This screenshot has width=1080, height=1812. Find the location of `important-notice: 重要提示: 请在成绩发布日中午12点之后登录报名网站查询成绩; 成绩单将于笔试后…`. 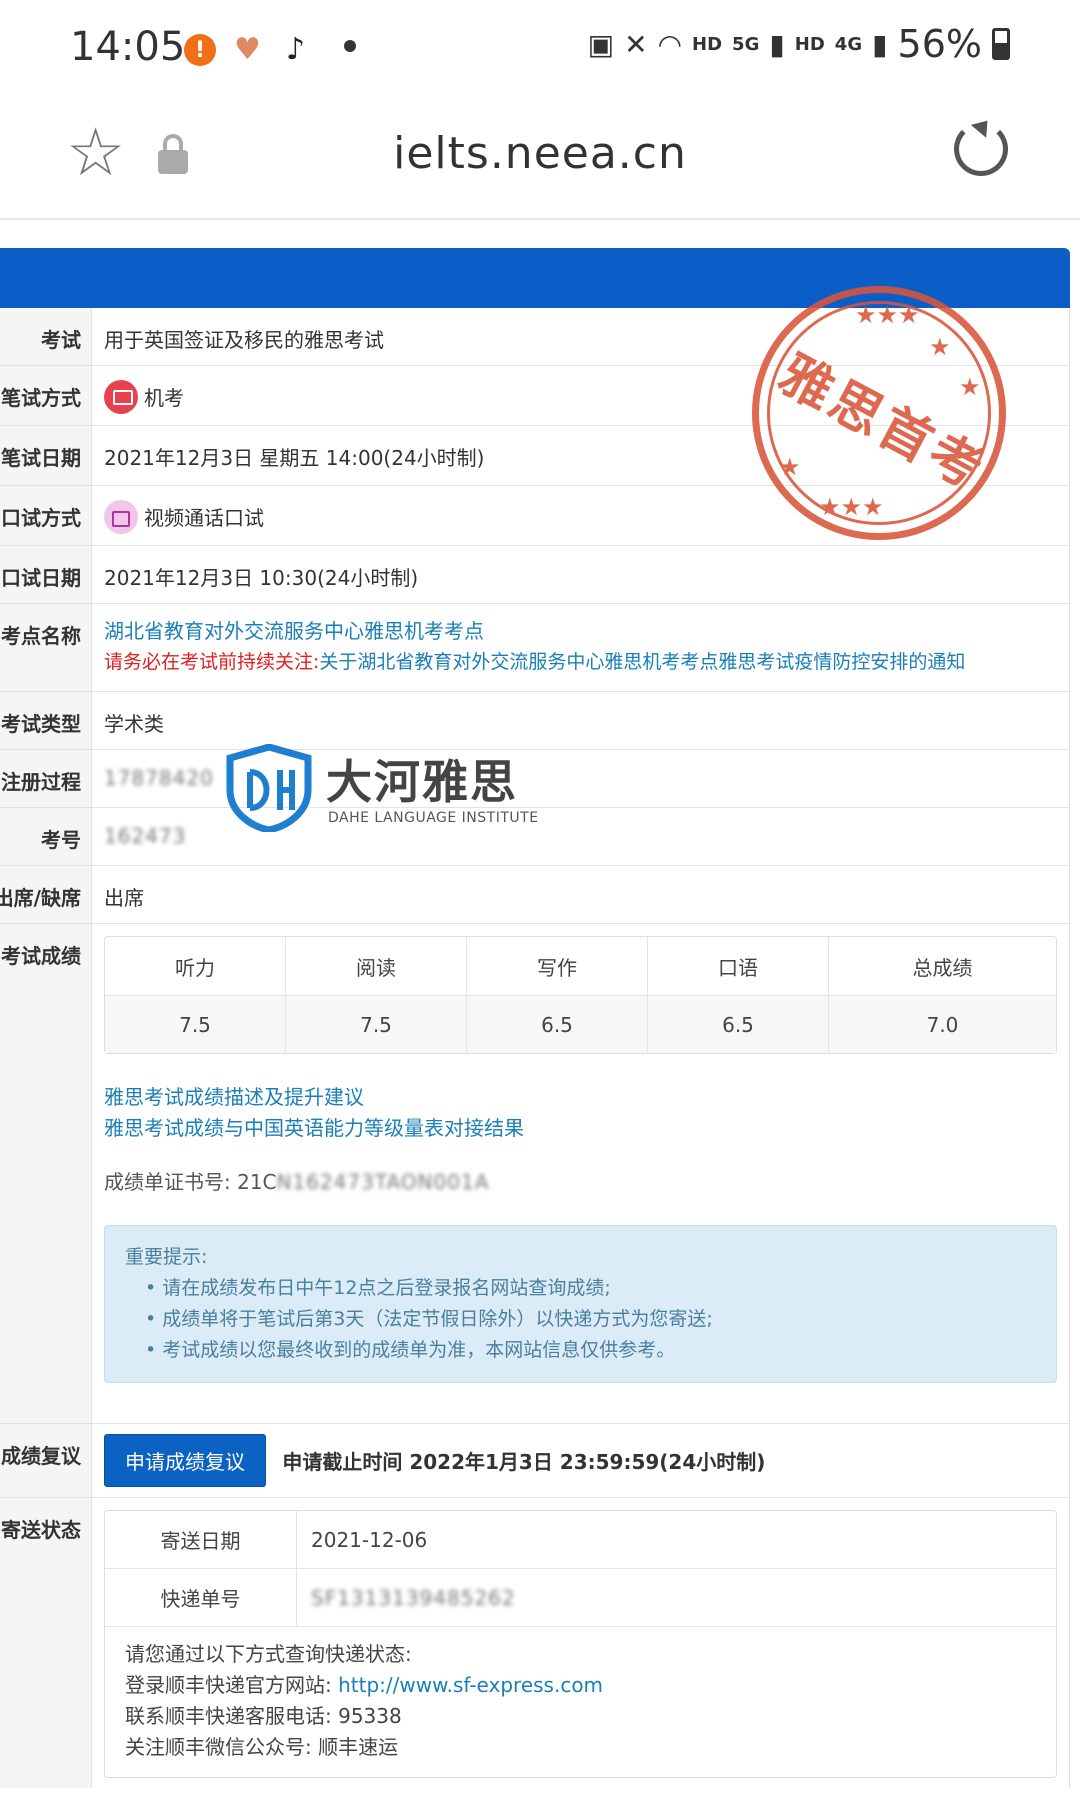

important-notice: 重要提示: 请在成绩发布日中午12点之后登录报名网站查询成绩; 成绩单将于笔试后… is located at coordinates (580, 1304).